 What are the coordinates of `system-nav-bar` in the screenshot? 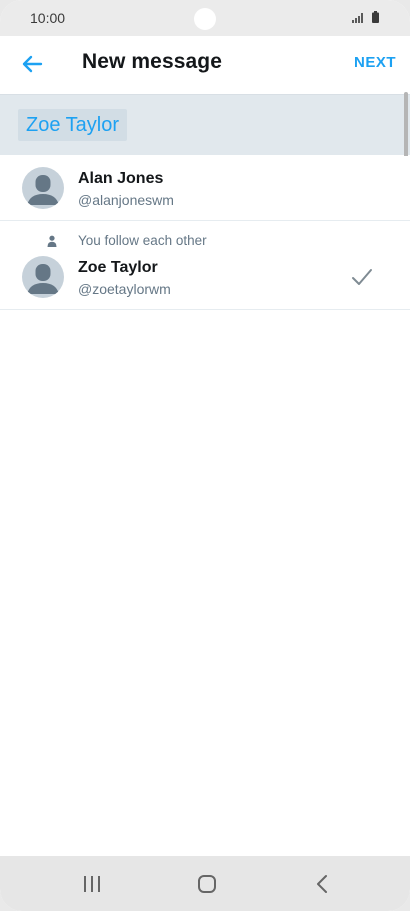 It's located at (205, 883).